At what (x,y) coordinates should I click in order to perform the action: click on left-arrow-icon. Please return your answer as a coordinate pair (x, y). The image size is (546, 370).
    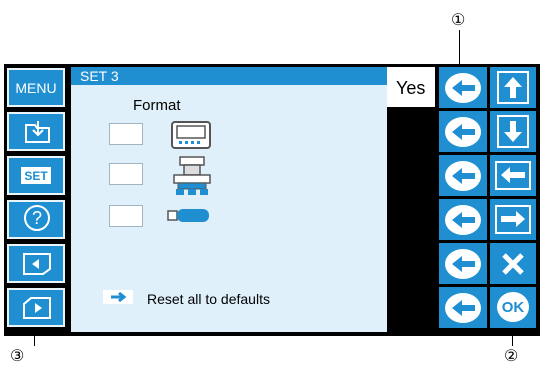
    Looking at the image, I should click on (513, 175).